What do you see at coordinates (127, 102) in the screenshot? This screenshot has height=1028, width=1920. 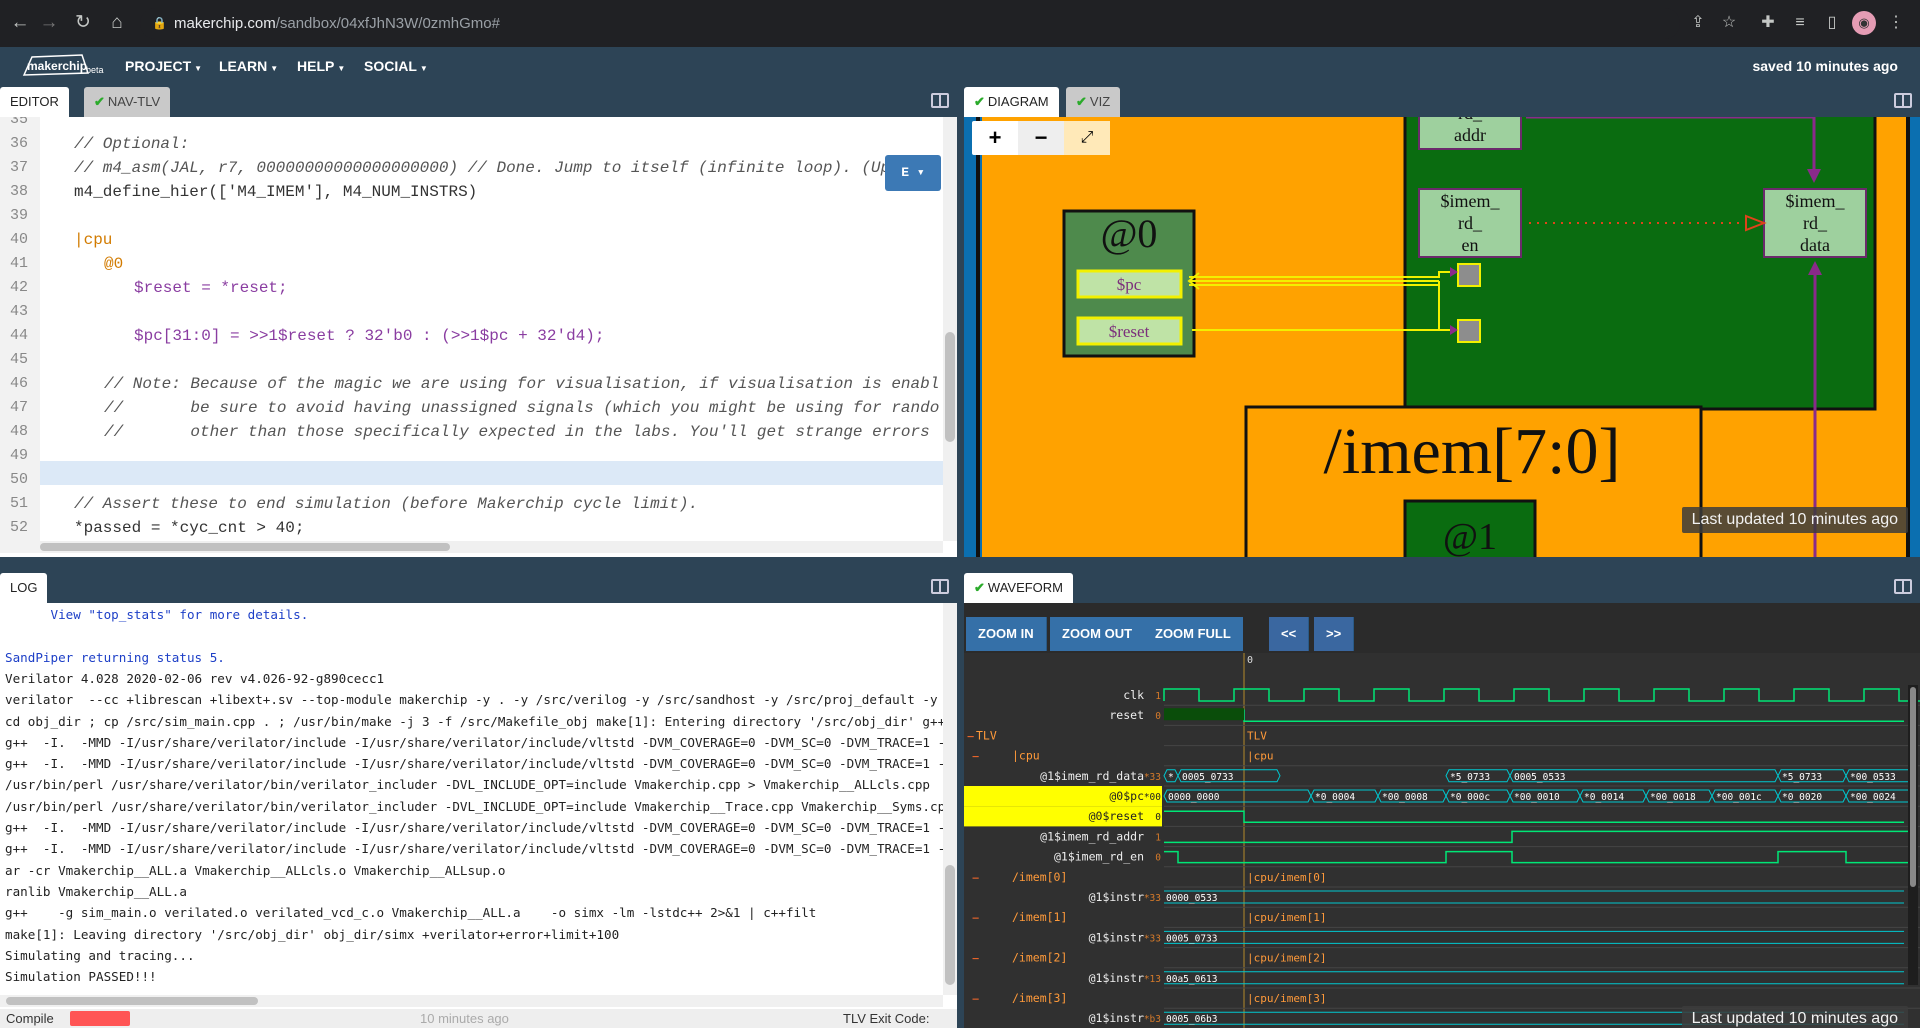 I see `tab-nav-tlv: ✔ NAV-TLV` at bounding box center [127, 102].